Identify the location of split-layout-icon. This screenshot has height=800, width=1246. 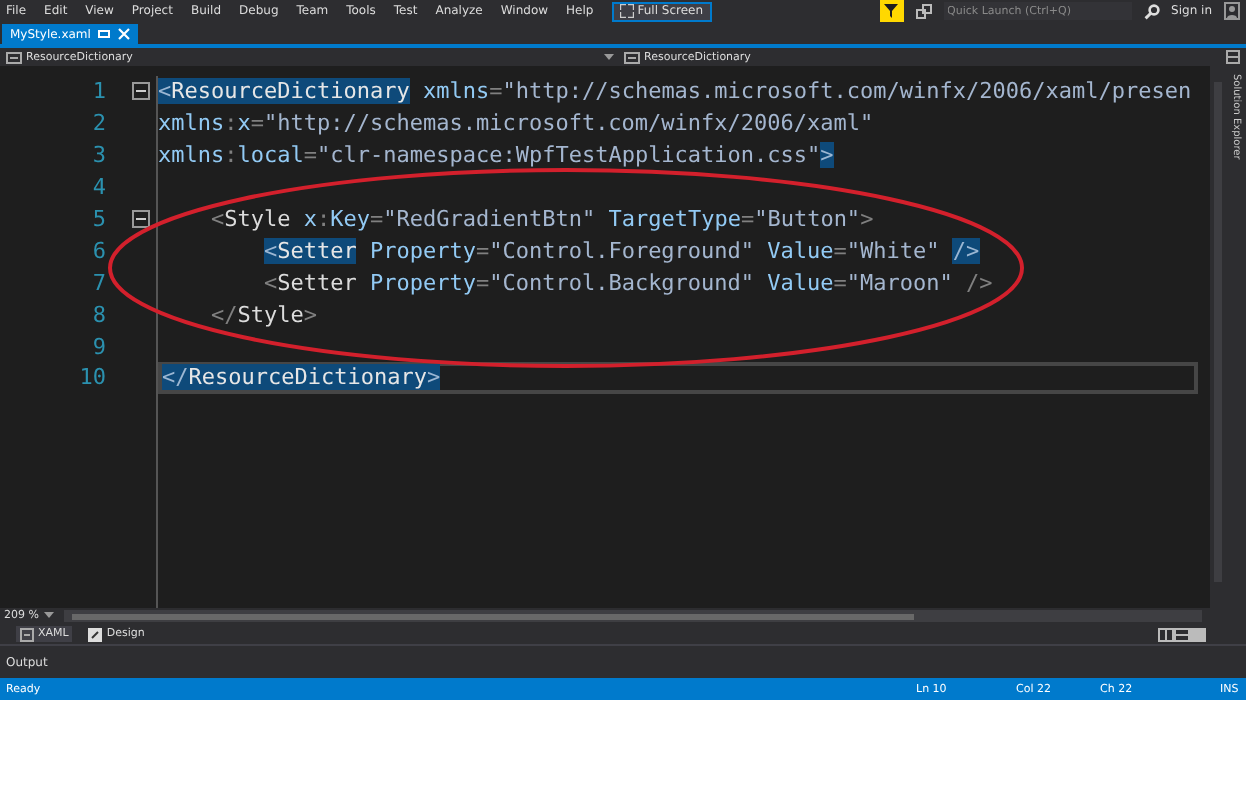
(1182, 634).